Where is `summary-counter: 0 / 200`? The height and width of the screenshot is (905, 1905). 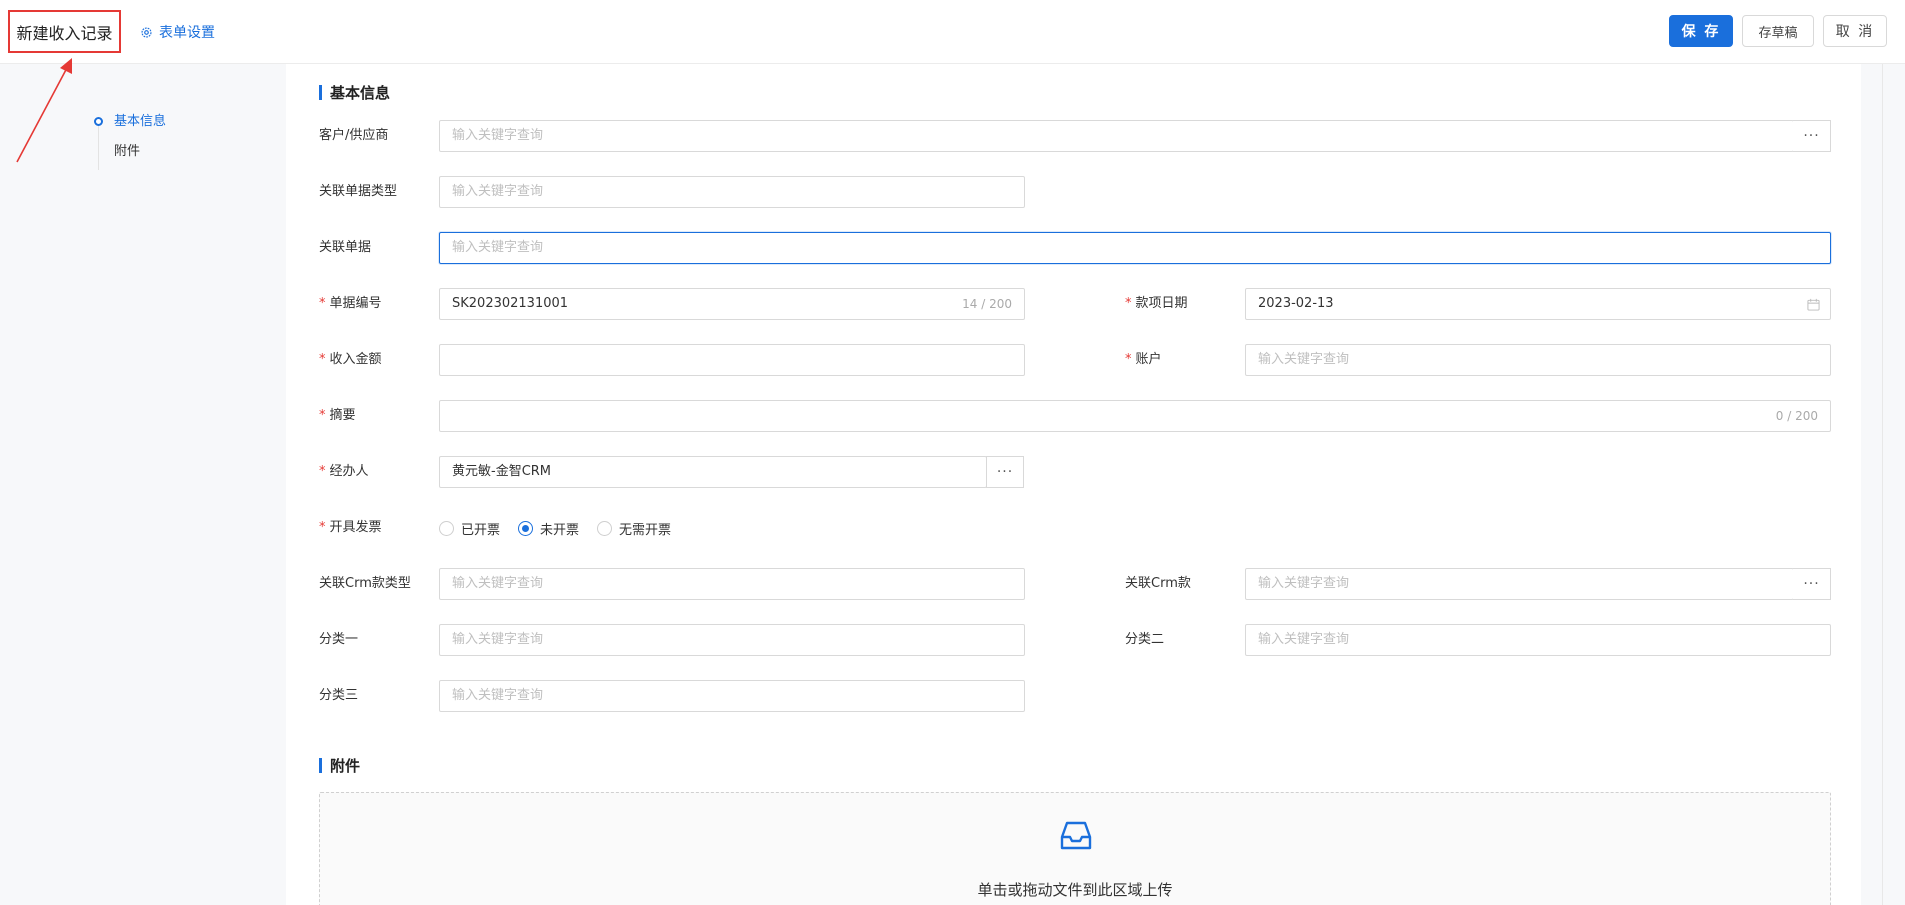
summary-counter: 0 / 200 is located at coordinates (1796, 416).